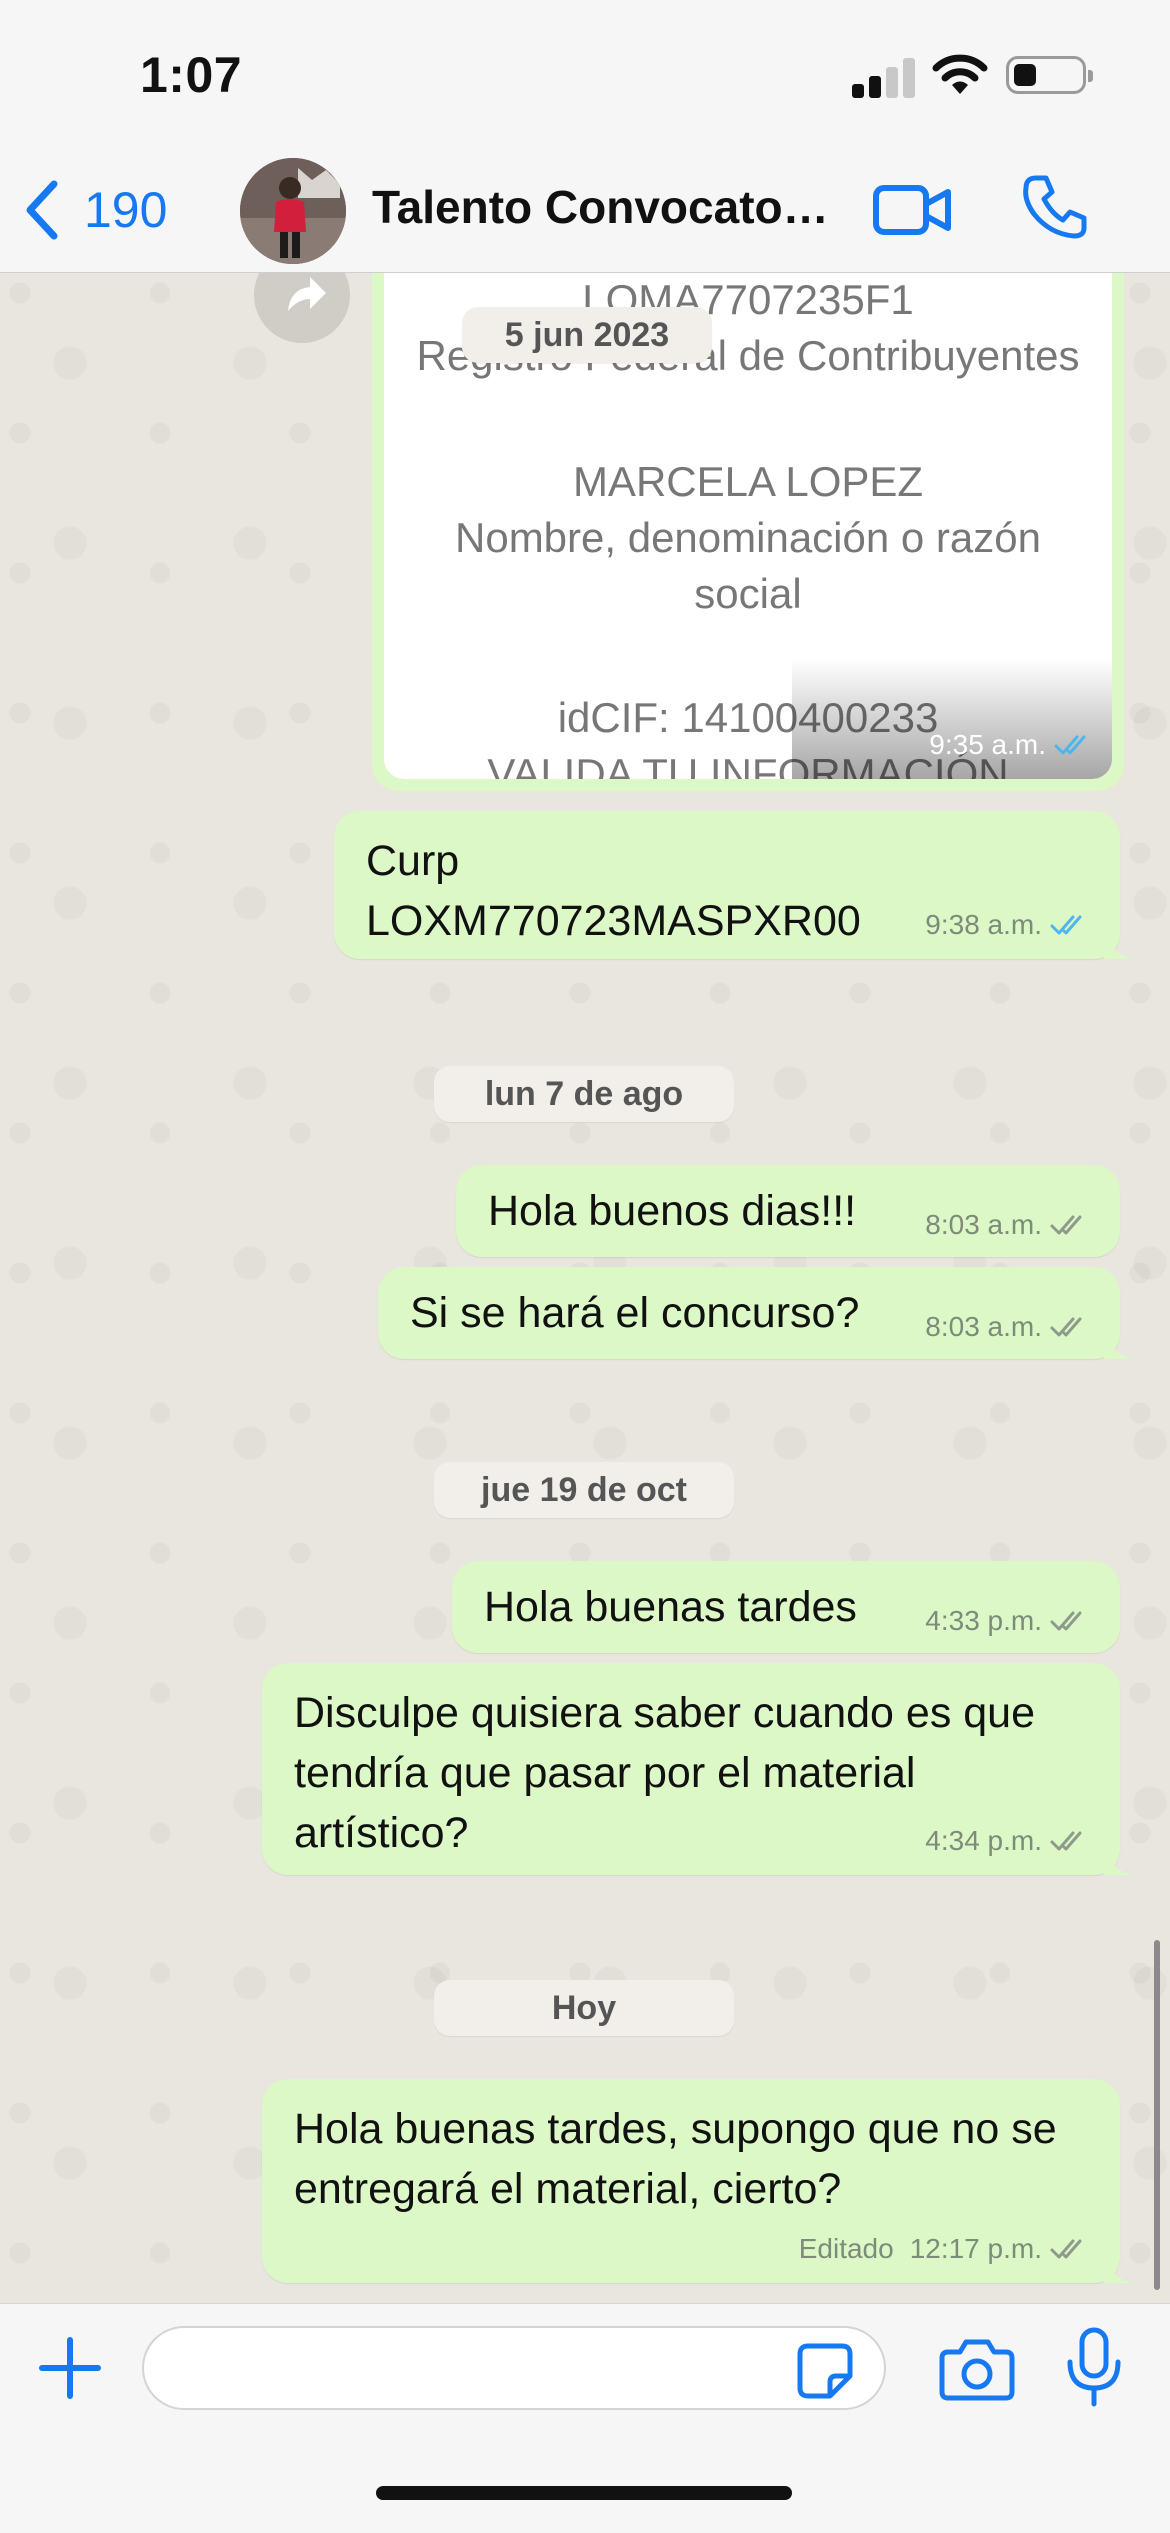 The height and width of the screenshot is (2533, 1170). I want to click on message-time: 4:33 p.m., so click(983, 1620).